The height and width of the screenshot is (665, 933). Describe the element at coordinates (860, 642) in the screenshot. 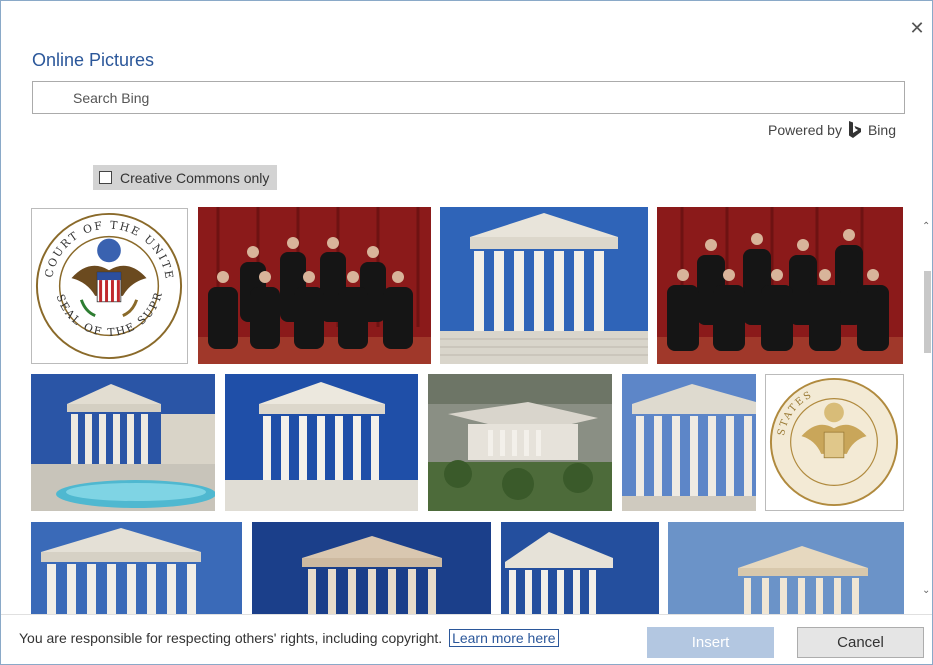

I see `cancel-button: Cancel` at that location.